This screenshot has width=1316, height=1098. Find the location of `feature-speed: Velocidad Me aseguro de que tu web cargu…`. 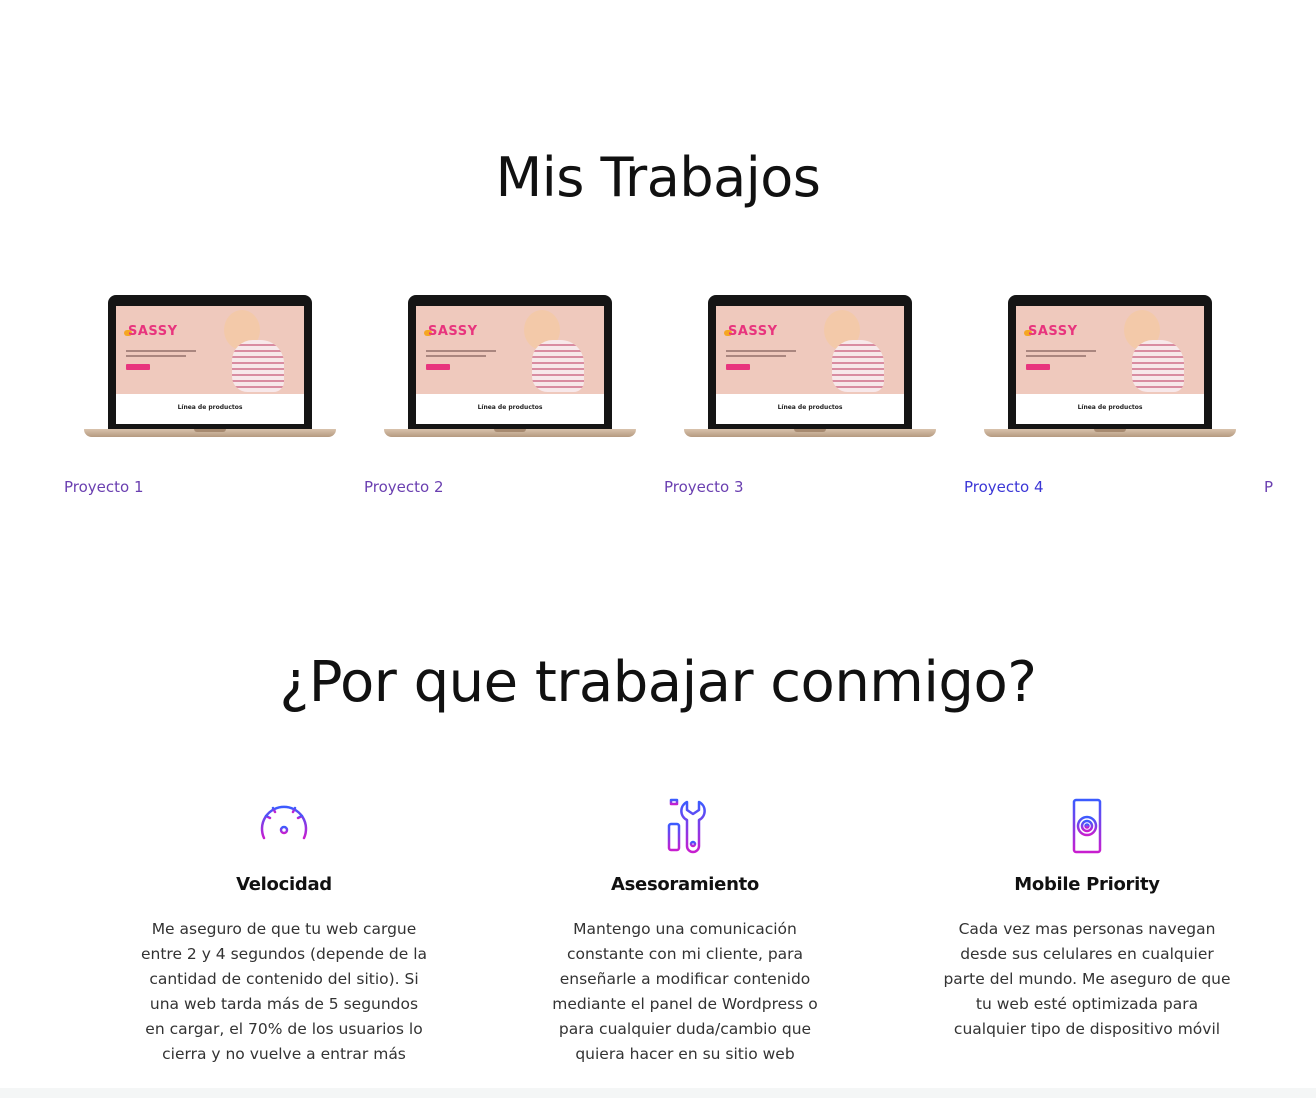

feature-speed: Velocidad Me aseguro de que tu web cargu… is located at coordinates (284, 931).